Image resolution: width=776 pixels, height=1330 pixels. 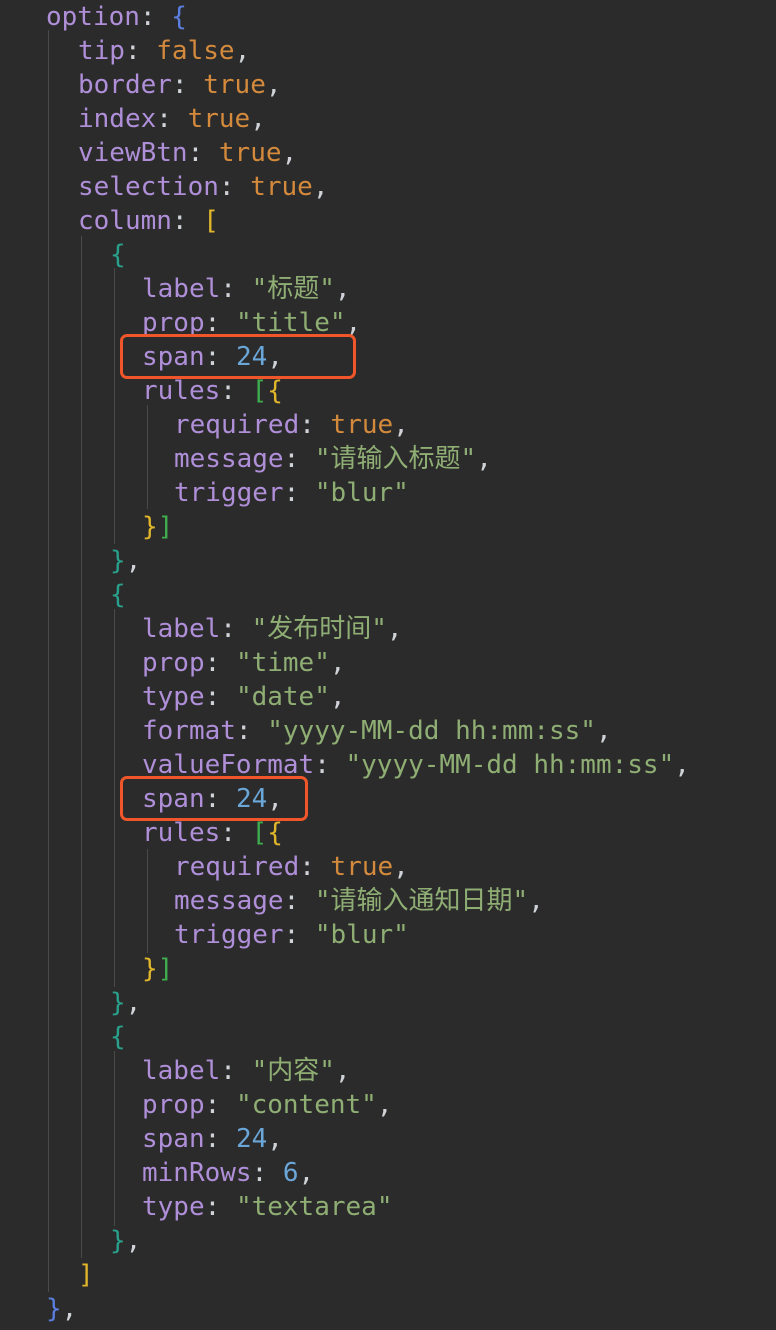 What do you see at coordinates (459, 391) in the screenshot?
I see `code-line: rules: [{` at bounding box center [459, 391].